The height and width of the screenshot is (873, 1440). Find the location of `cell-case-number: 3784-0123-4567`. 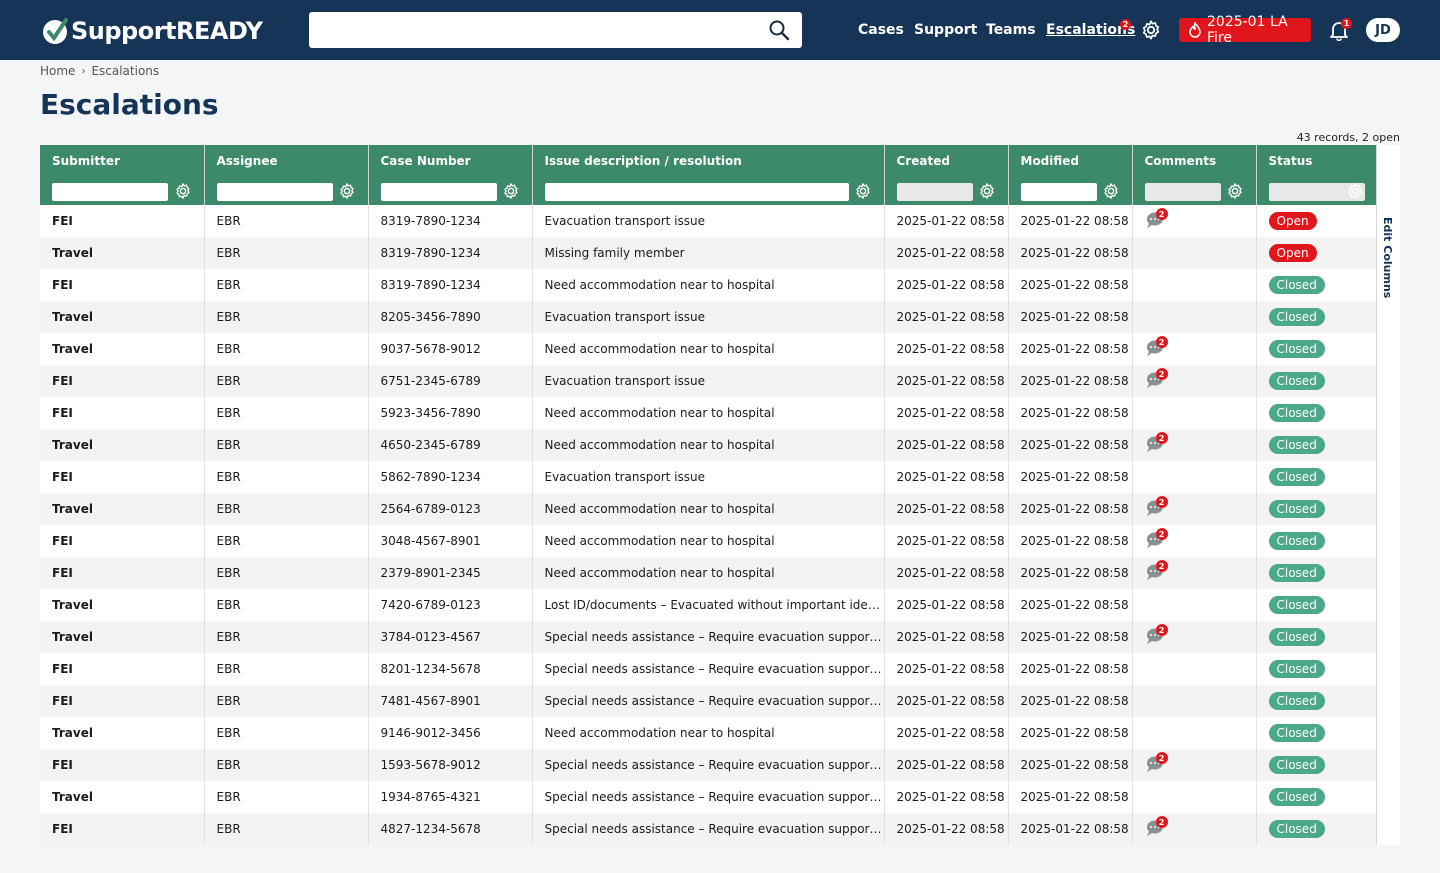

cell-case-number: 3784-0123-4567 is located at coordinates (450, 637).